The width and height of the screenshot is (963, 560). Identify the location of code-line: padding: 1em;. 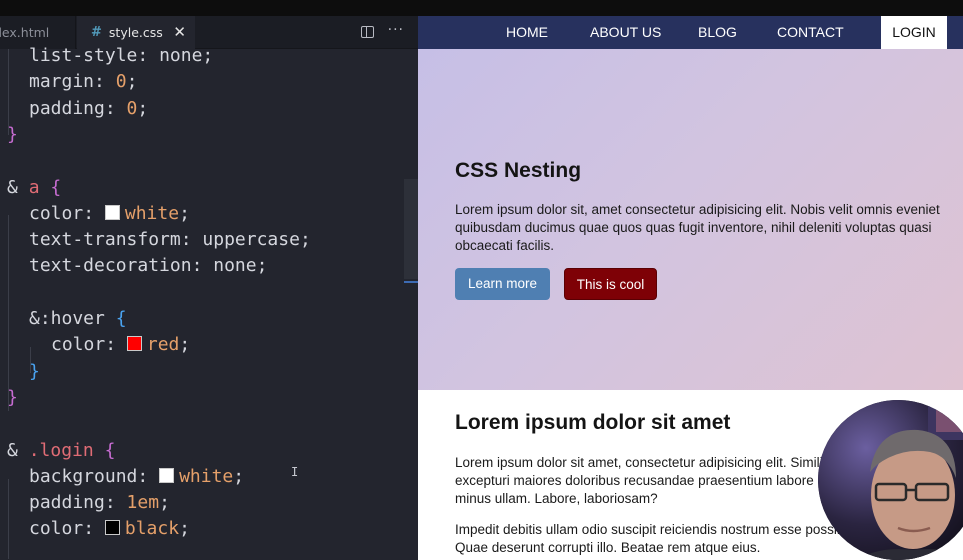
(99, 503).